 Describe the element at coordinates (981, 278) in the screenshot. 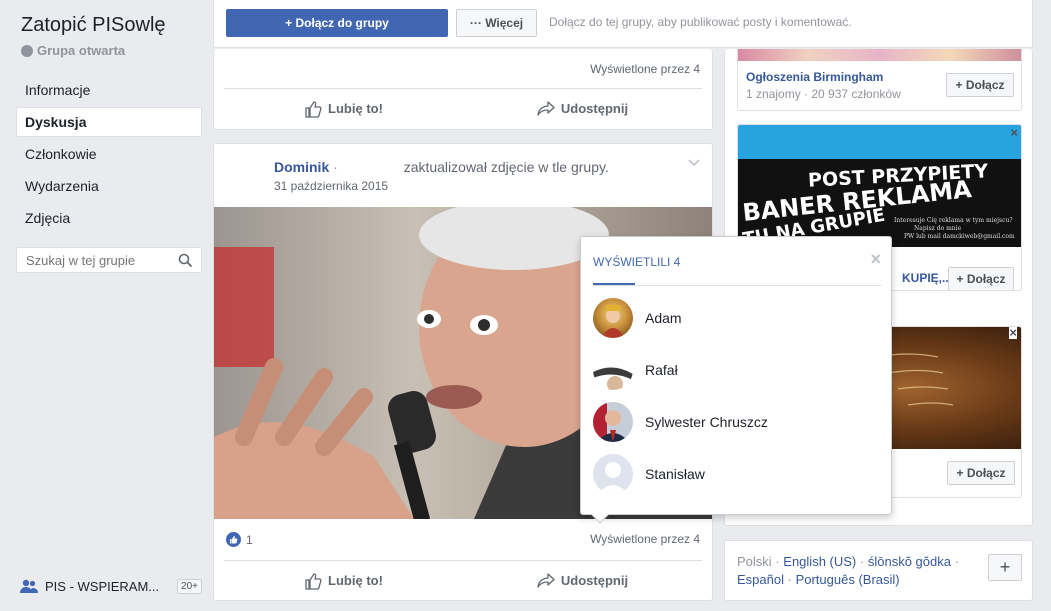

I see `ad-join-button: + Dołącz` at that location.